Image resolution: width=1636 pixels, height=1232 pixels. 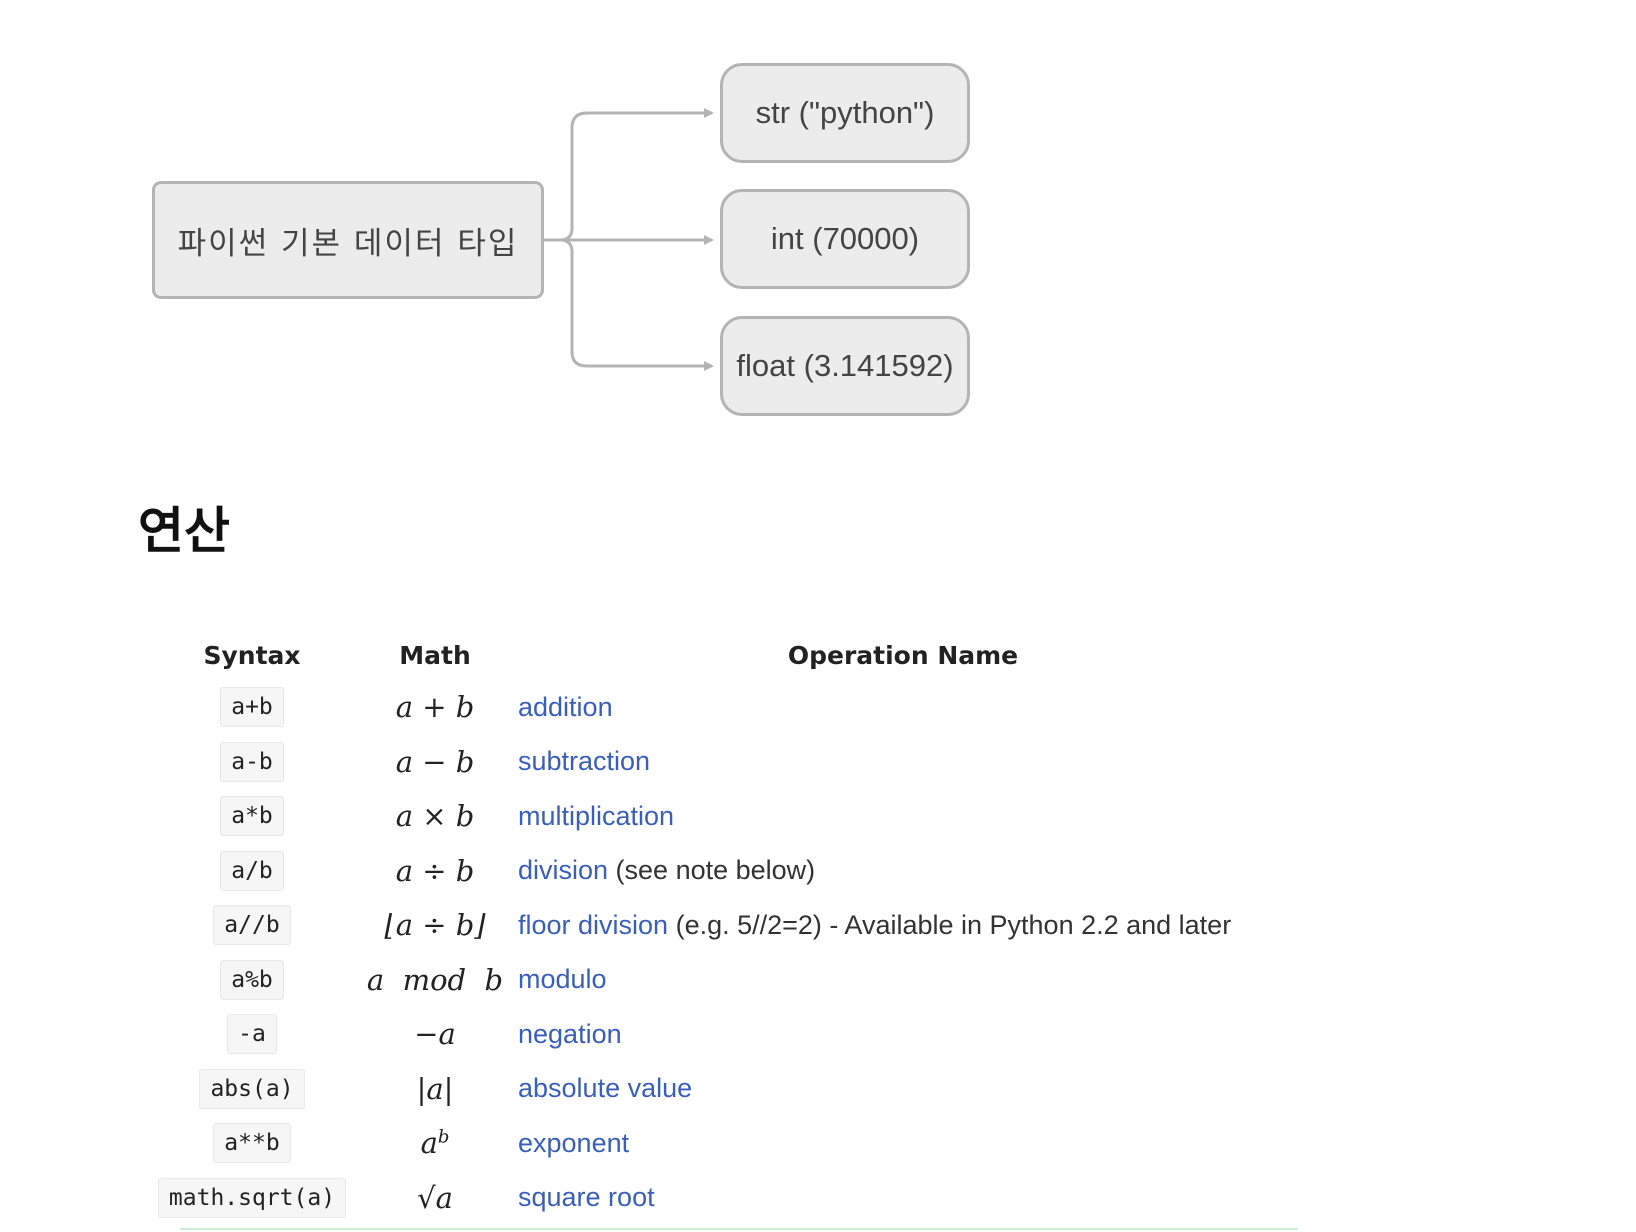 What do you see at coordinates (252, 870) in the screenshot?
I see `syntax-code: a/b` at bounding box center [252, 870].